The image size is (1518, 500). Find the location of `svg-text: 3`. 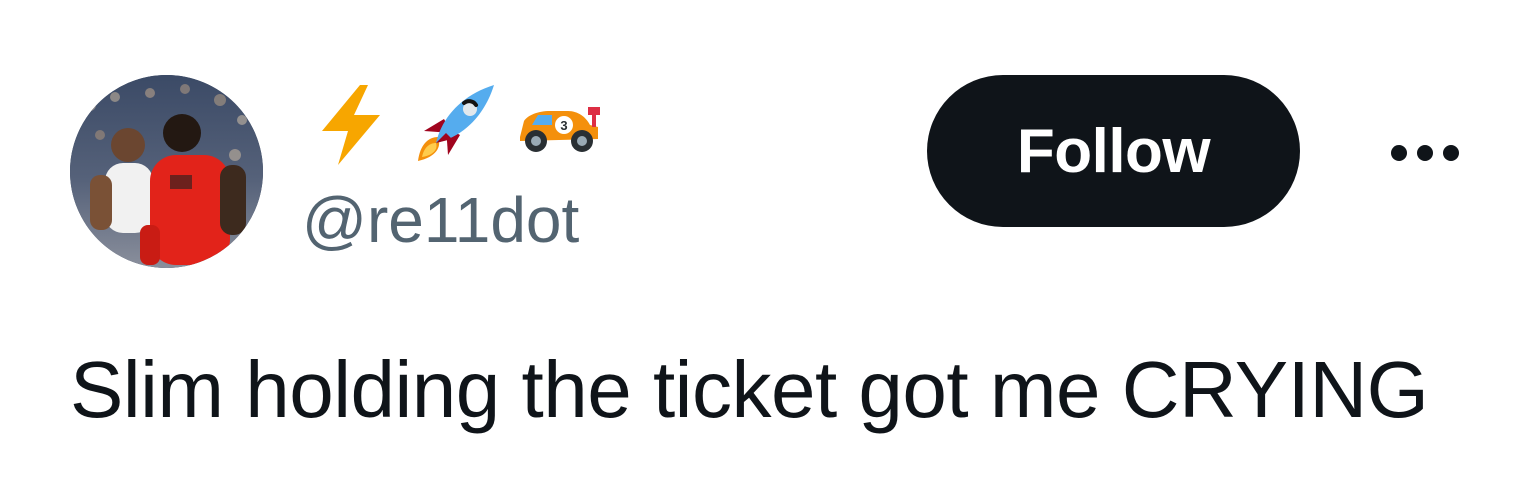

svg-text: 3 is located at coordinates (563, 125).